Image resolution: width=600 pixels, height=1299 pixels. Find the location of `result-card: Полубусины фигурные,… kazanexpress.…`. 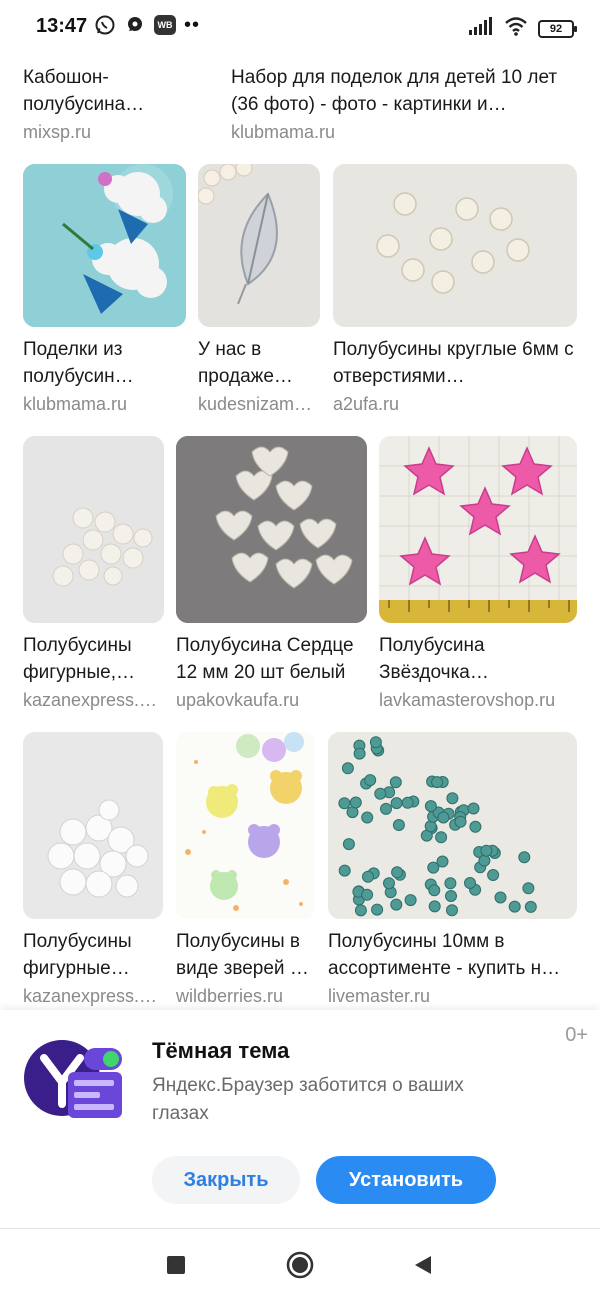

result-card: Полубусины фигурные,… kazanexpress.… is located at coordinates (93, 671).